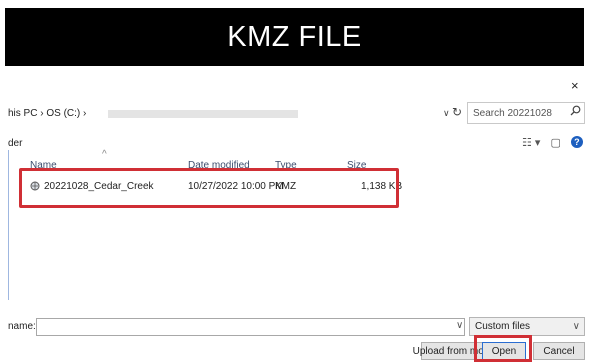  Describe the element at coordinates (503, 326) in the screenshot. I see `file-type-value: Custom files` at that location.